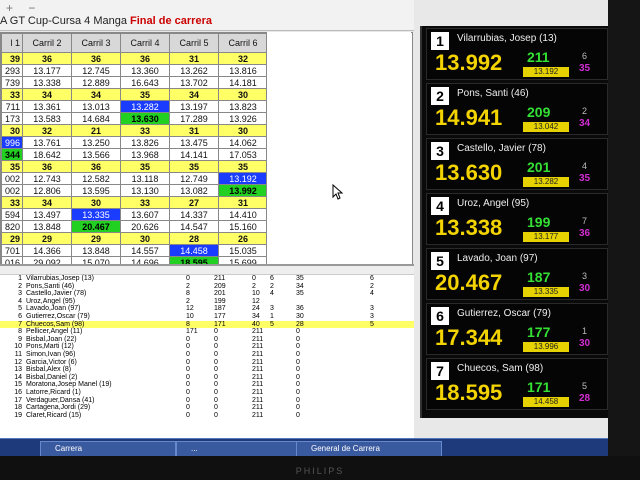 The height and width of the screenshot is (480, 640). Describe the element at coordinates (134, 238) in the screenshot. I see `table-row: 29 29 29 30 28 26` at that location.